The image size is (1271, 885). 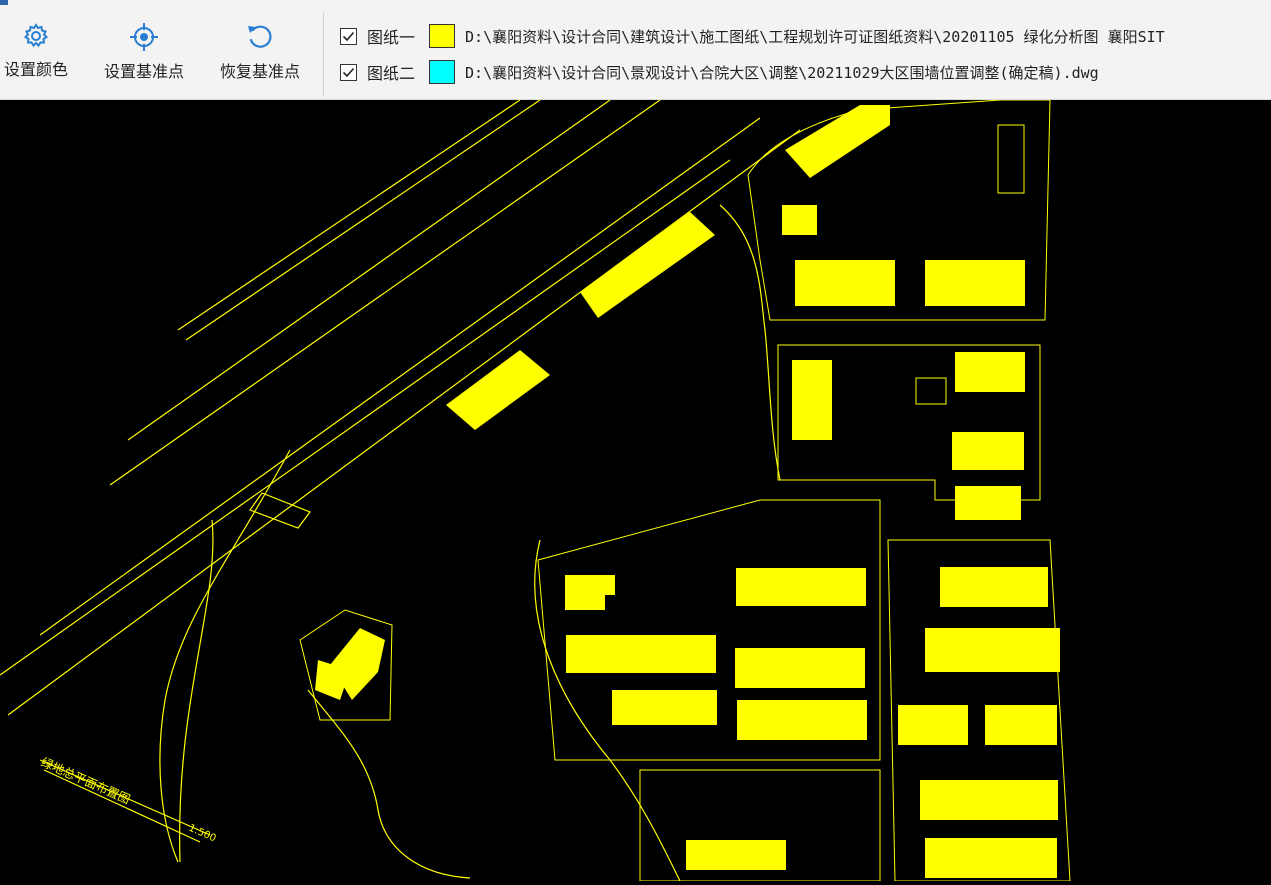 I want to click on crosshair-icon, so click(x=144, y=37).